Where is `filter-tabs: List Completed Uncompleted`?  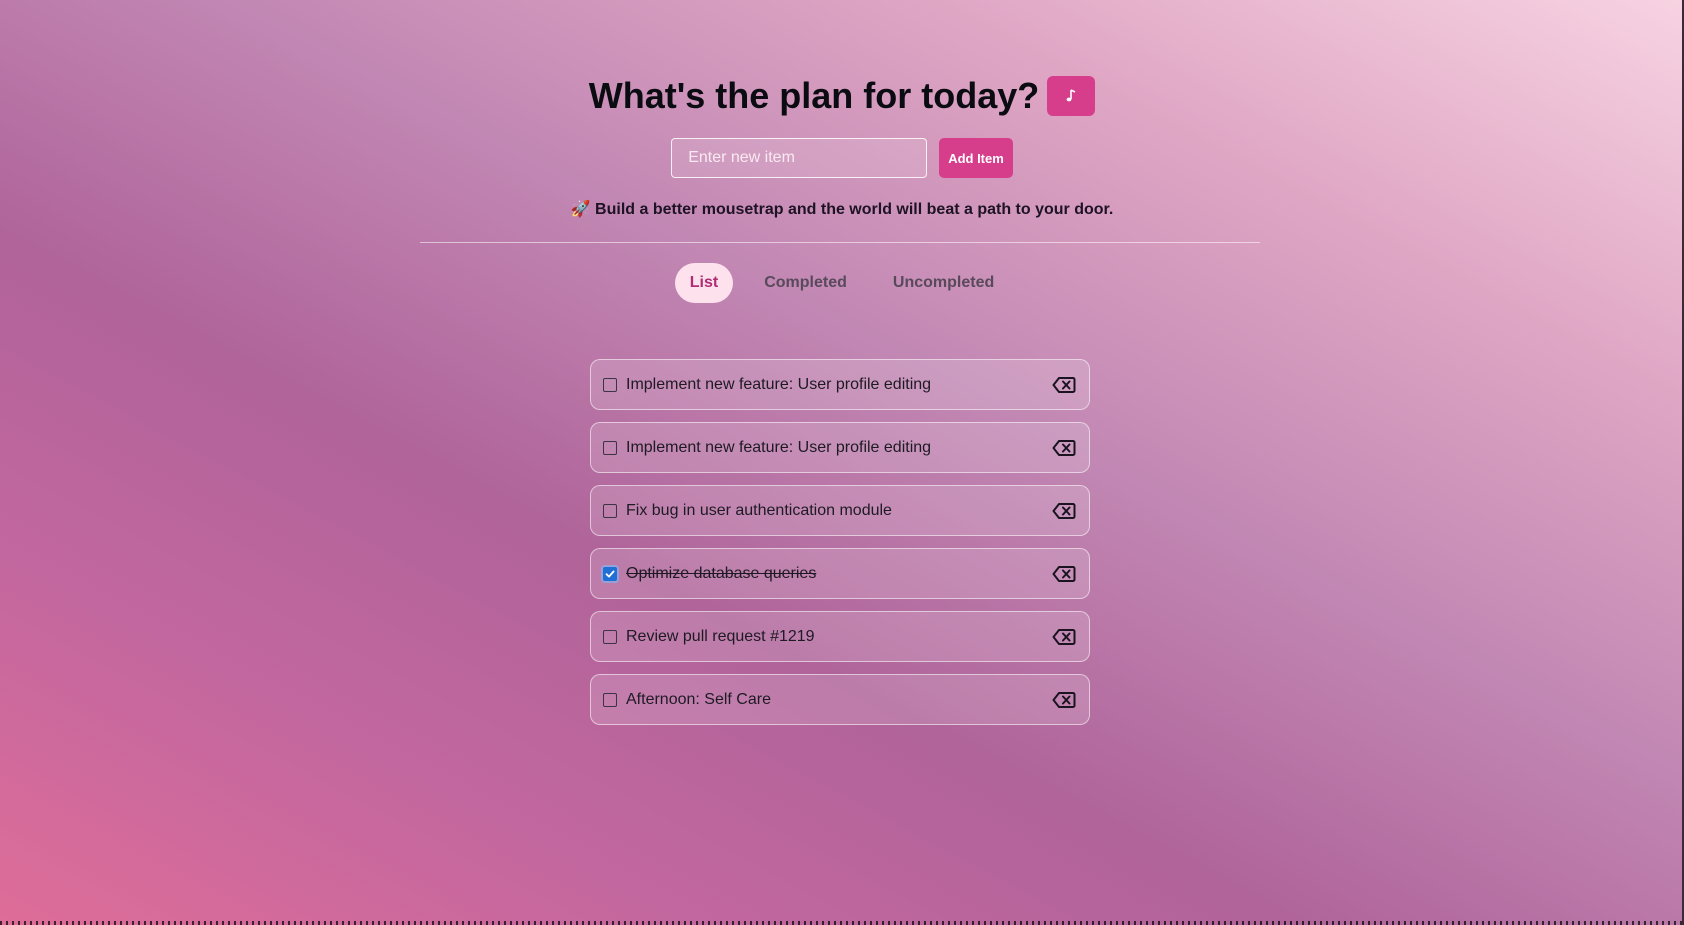 filter-tabs: List Completed Uncompleted is located at coordinates (842, 283).